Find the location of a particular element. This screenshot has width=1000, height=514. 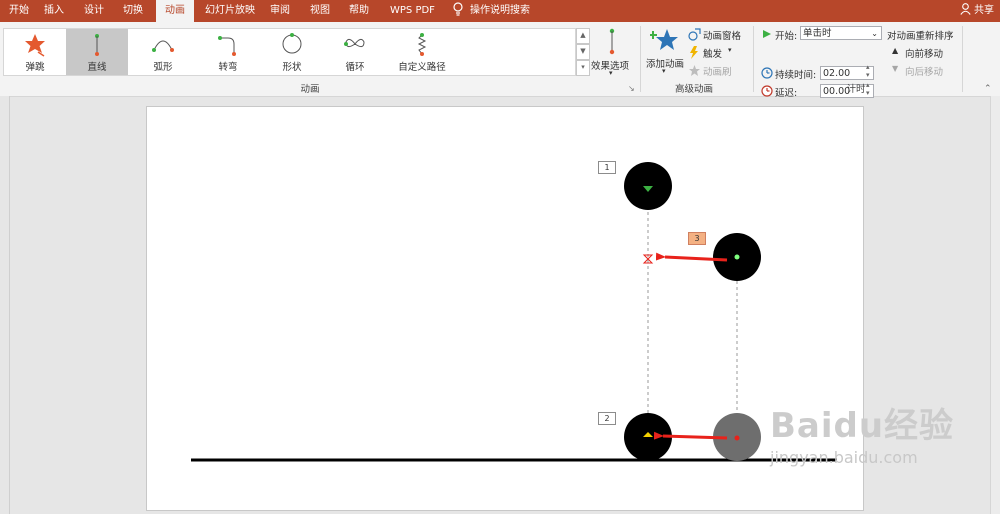

start-select-value: 单击时 is located at coordinates (817, 33).